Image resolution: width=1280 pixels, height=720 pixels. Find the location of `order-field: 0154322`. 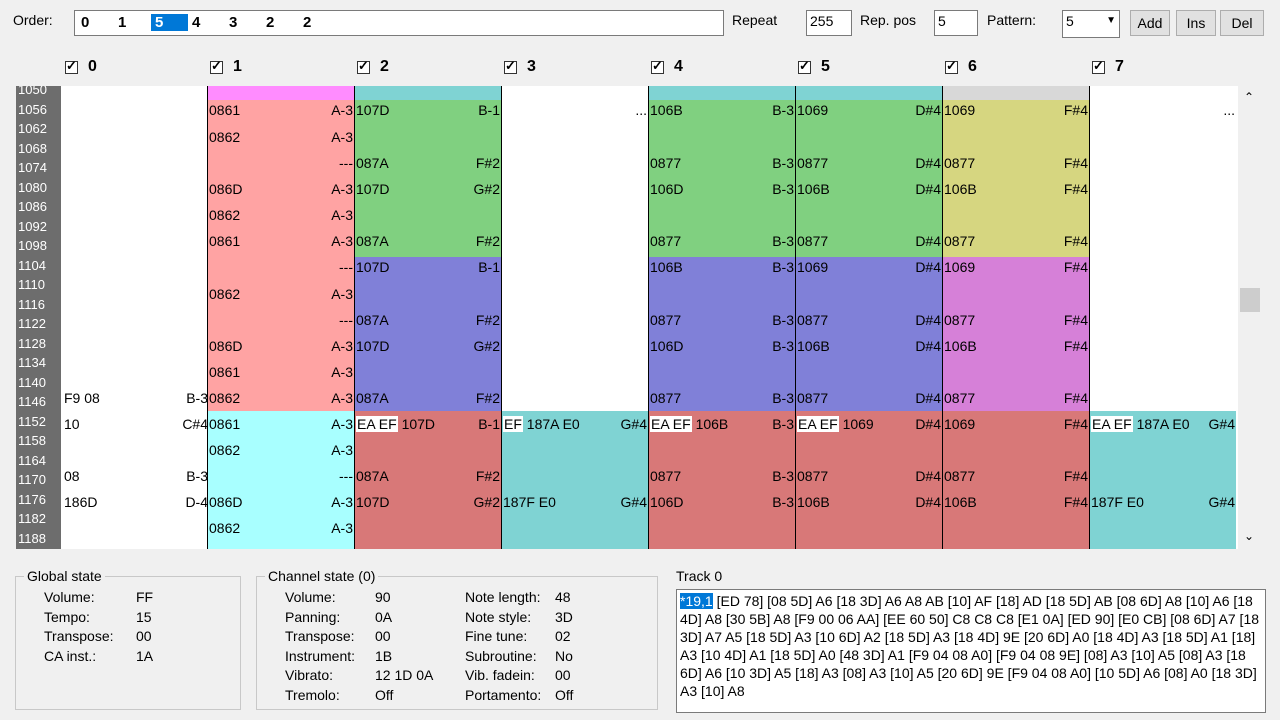

order-field: 0154322 is located at coordinates (399, 23).